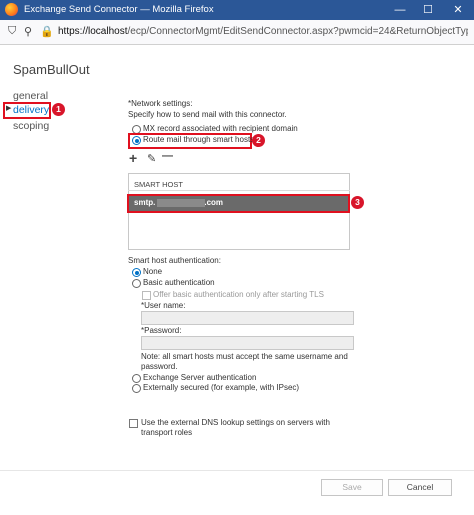  What do you see at coordinates (174, 260) in the screenshot?
I see `auth-label: Smart host authentication:` at bounding box center [174, 260].